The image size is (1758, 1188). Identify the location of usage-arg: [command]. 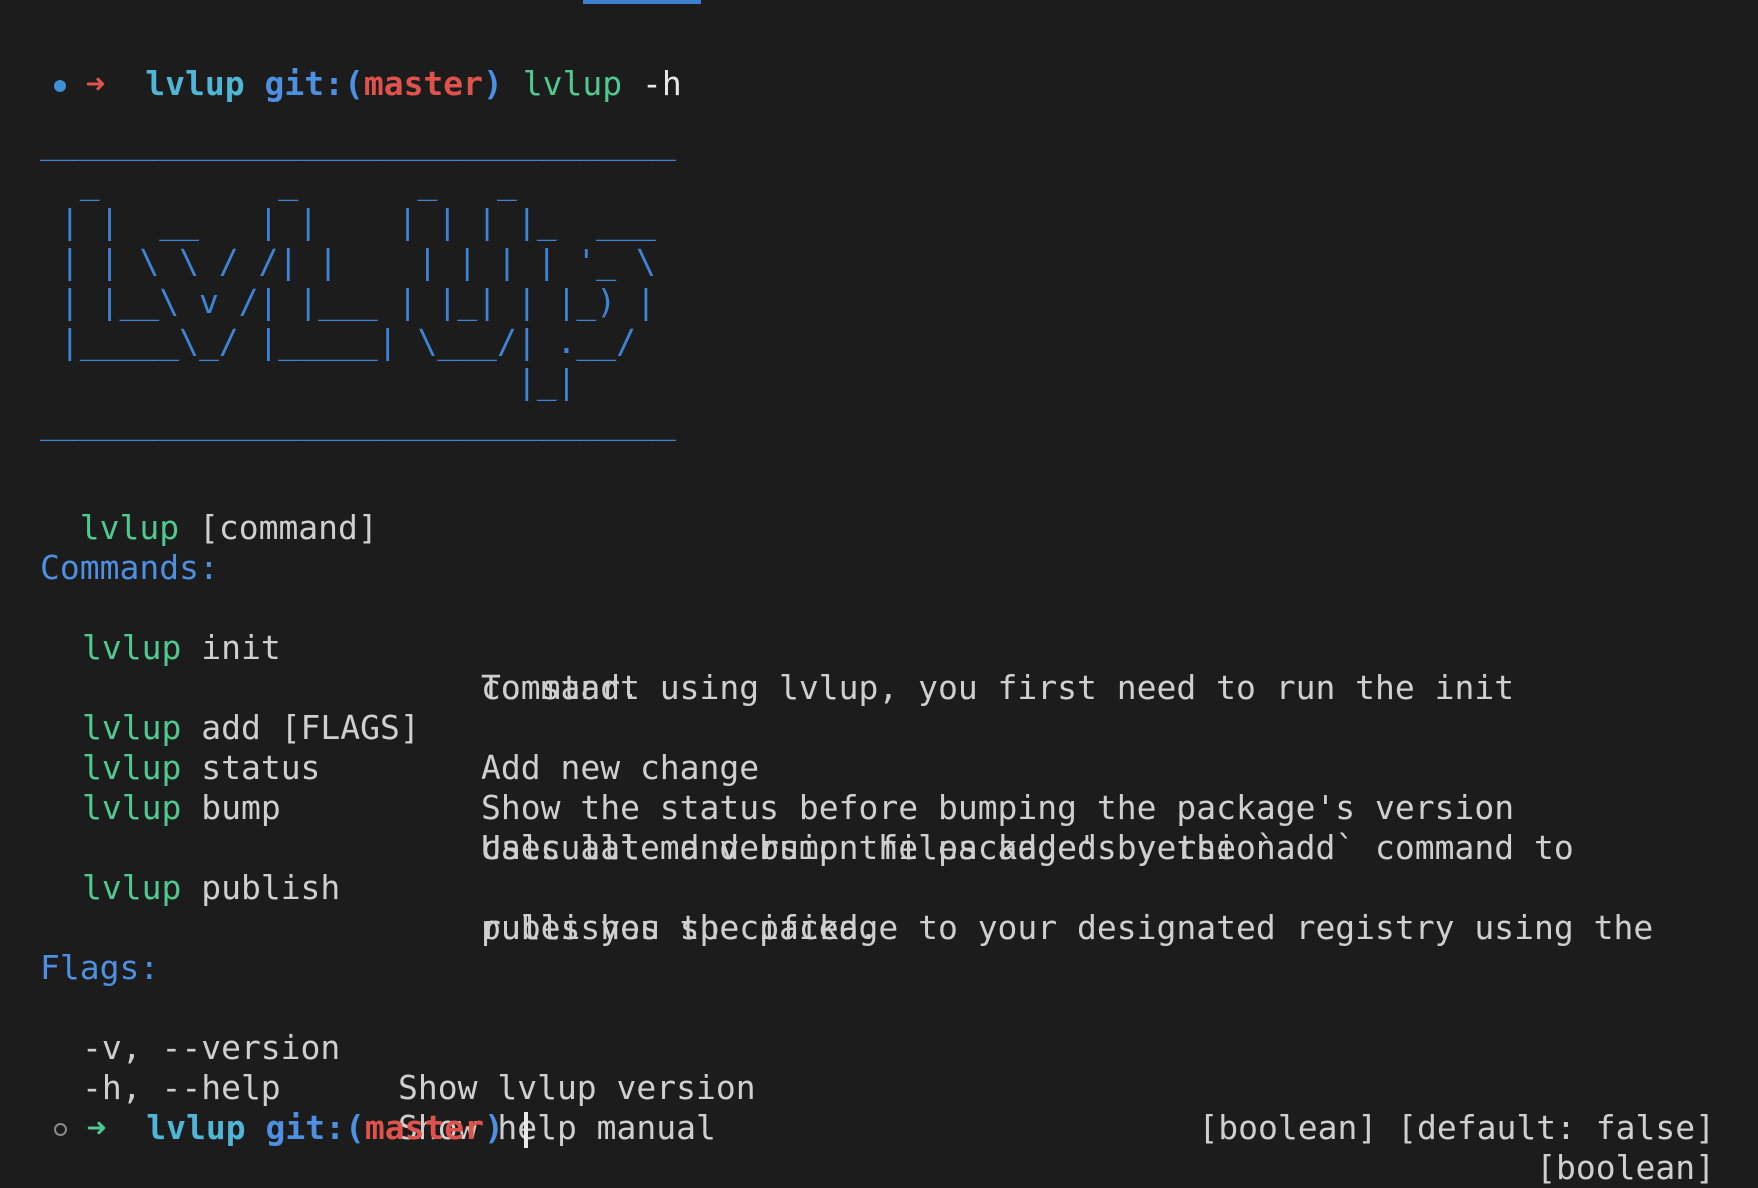
(288, 527).